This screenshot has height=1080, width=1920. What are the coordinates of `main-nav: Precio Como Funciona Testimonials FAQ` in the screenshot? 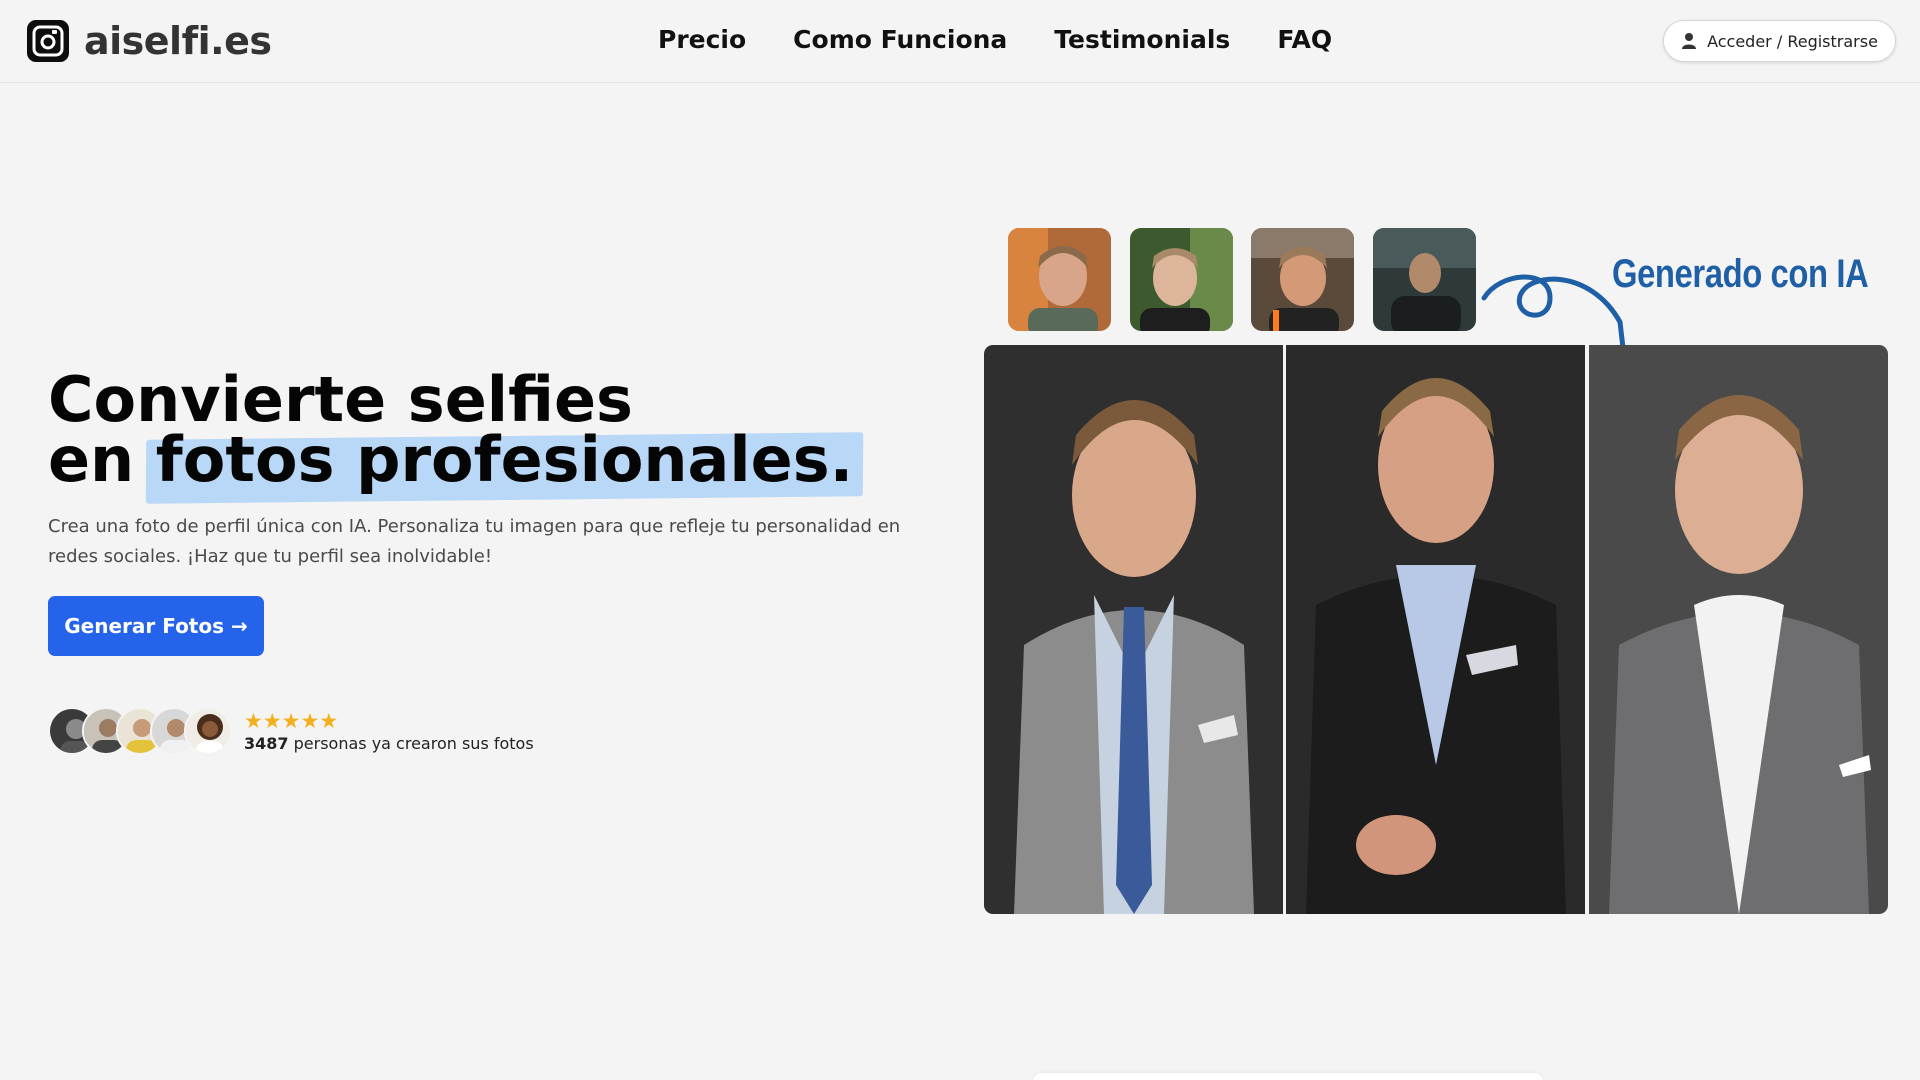 It's located at (1018, 40).